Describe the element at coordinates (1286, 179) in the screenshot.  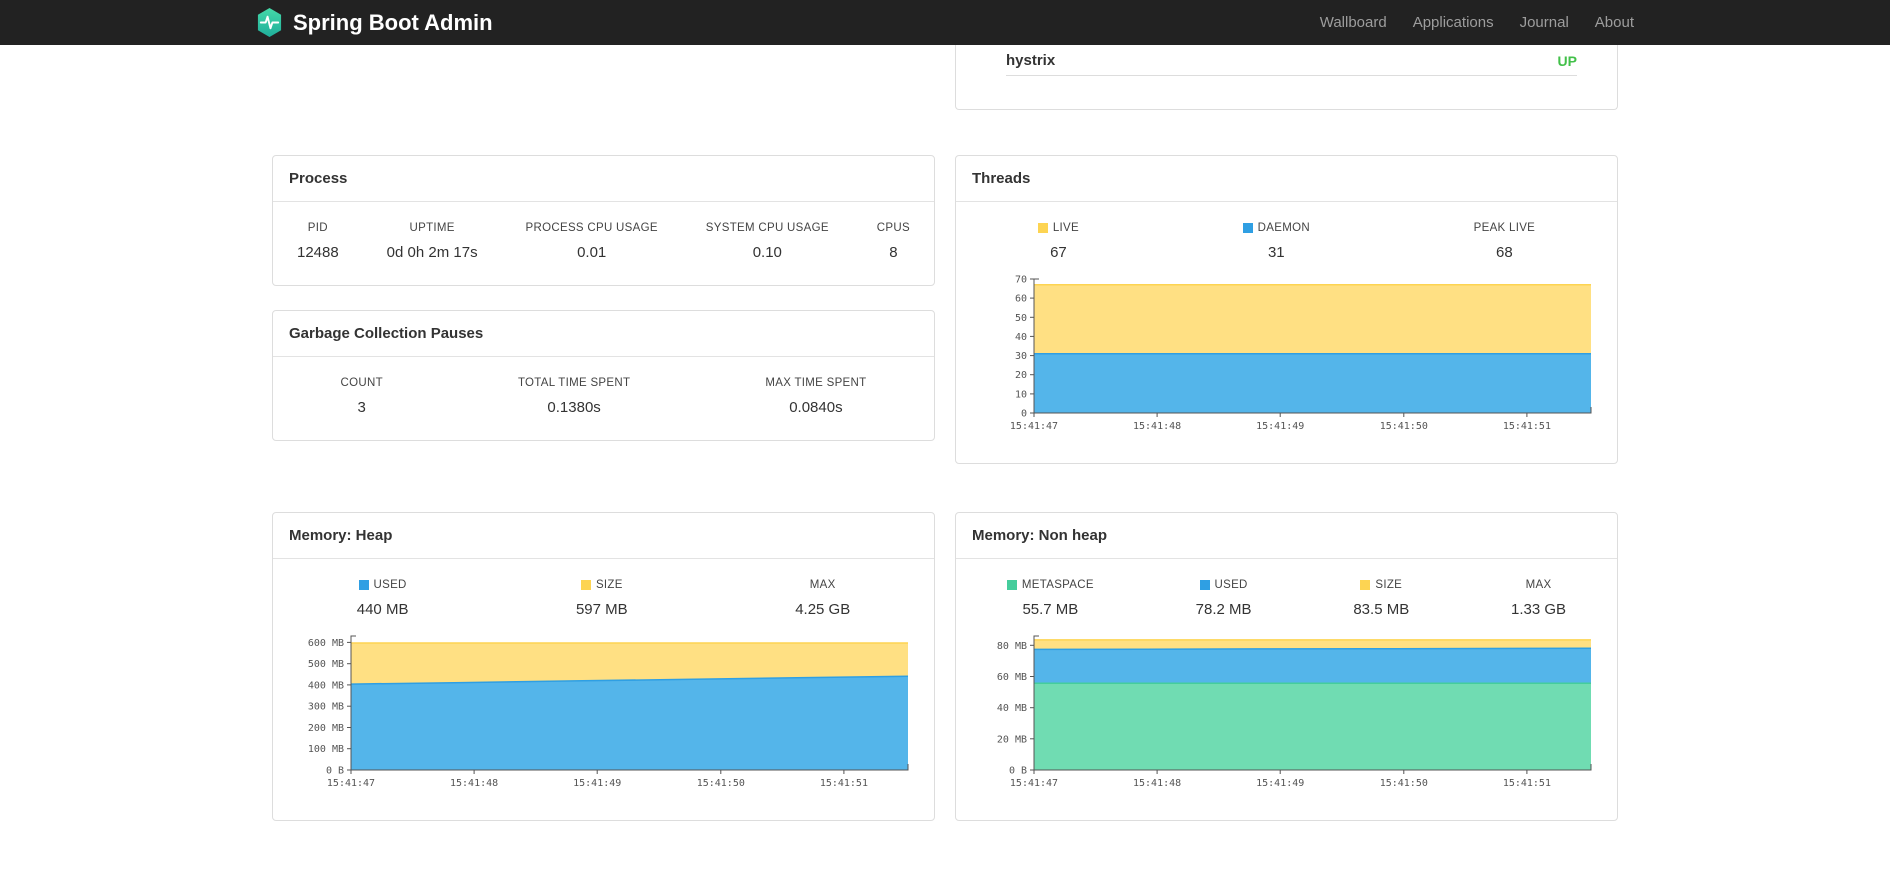
I see `threads-card-title: Threads` at that location.